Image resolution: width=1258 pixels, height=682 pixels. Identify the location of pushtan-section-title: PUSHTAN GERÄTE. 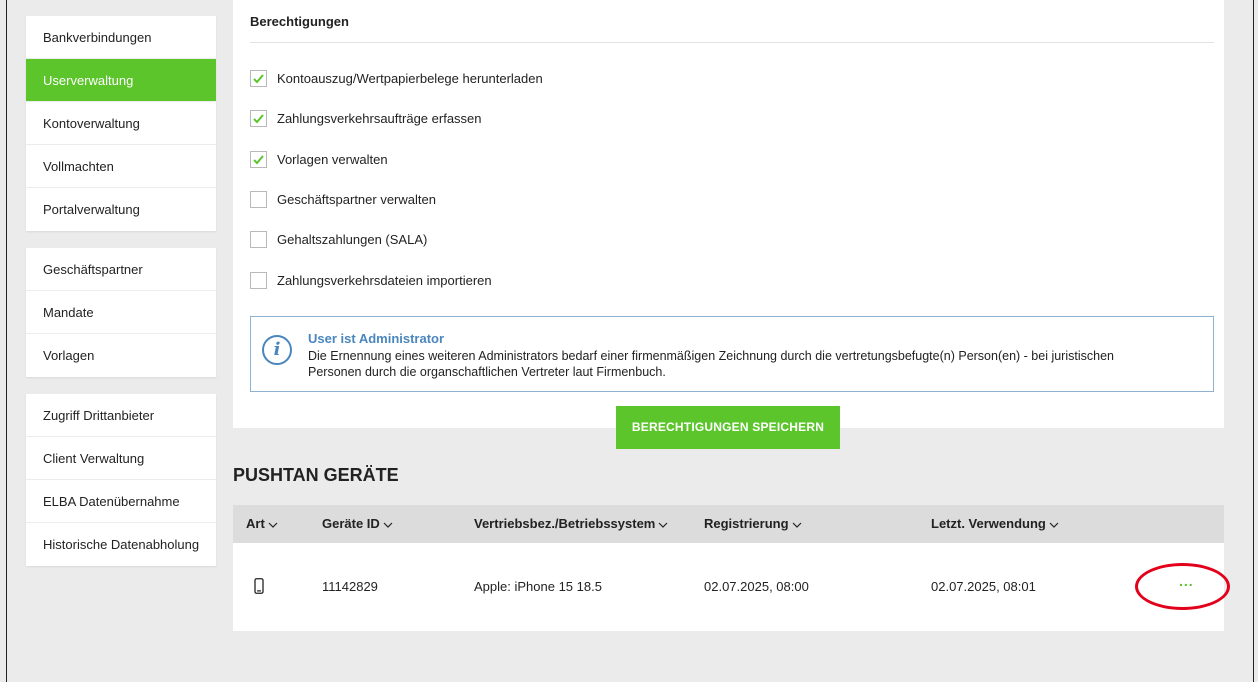
(316, 475).